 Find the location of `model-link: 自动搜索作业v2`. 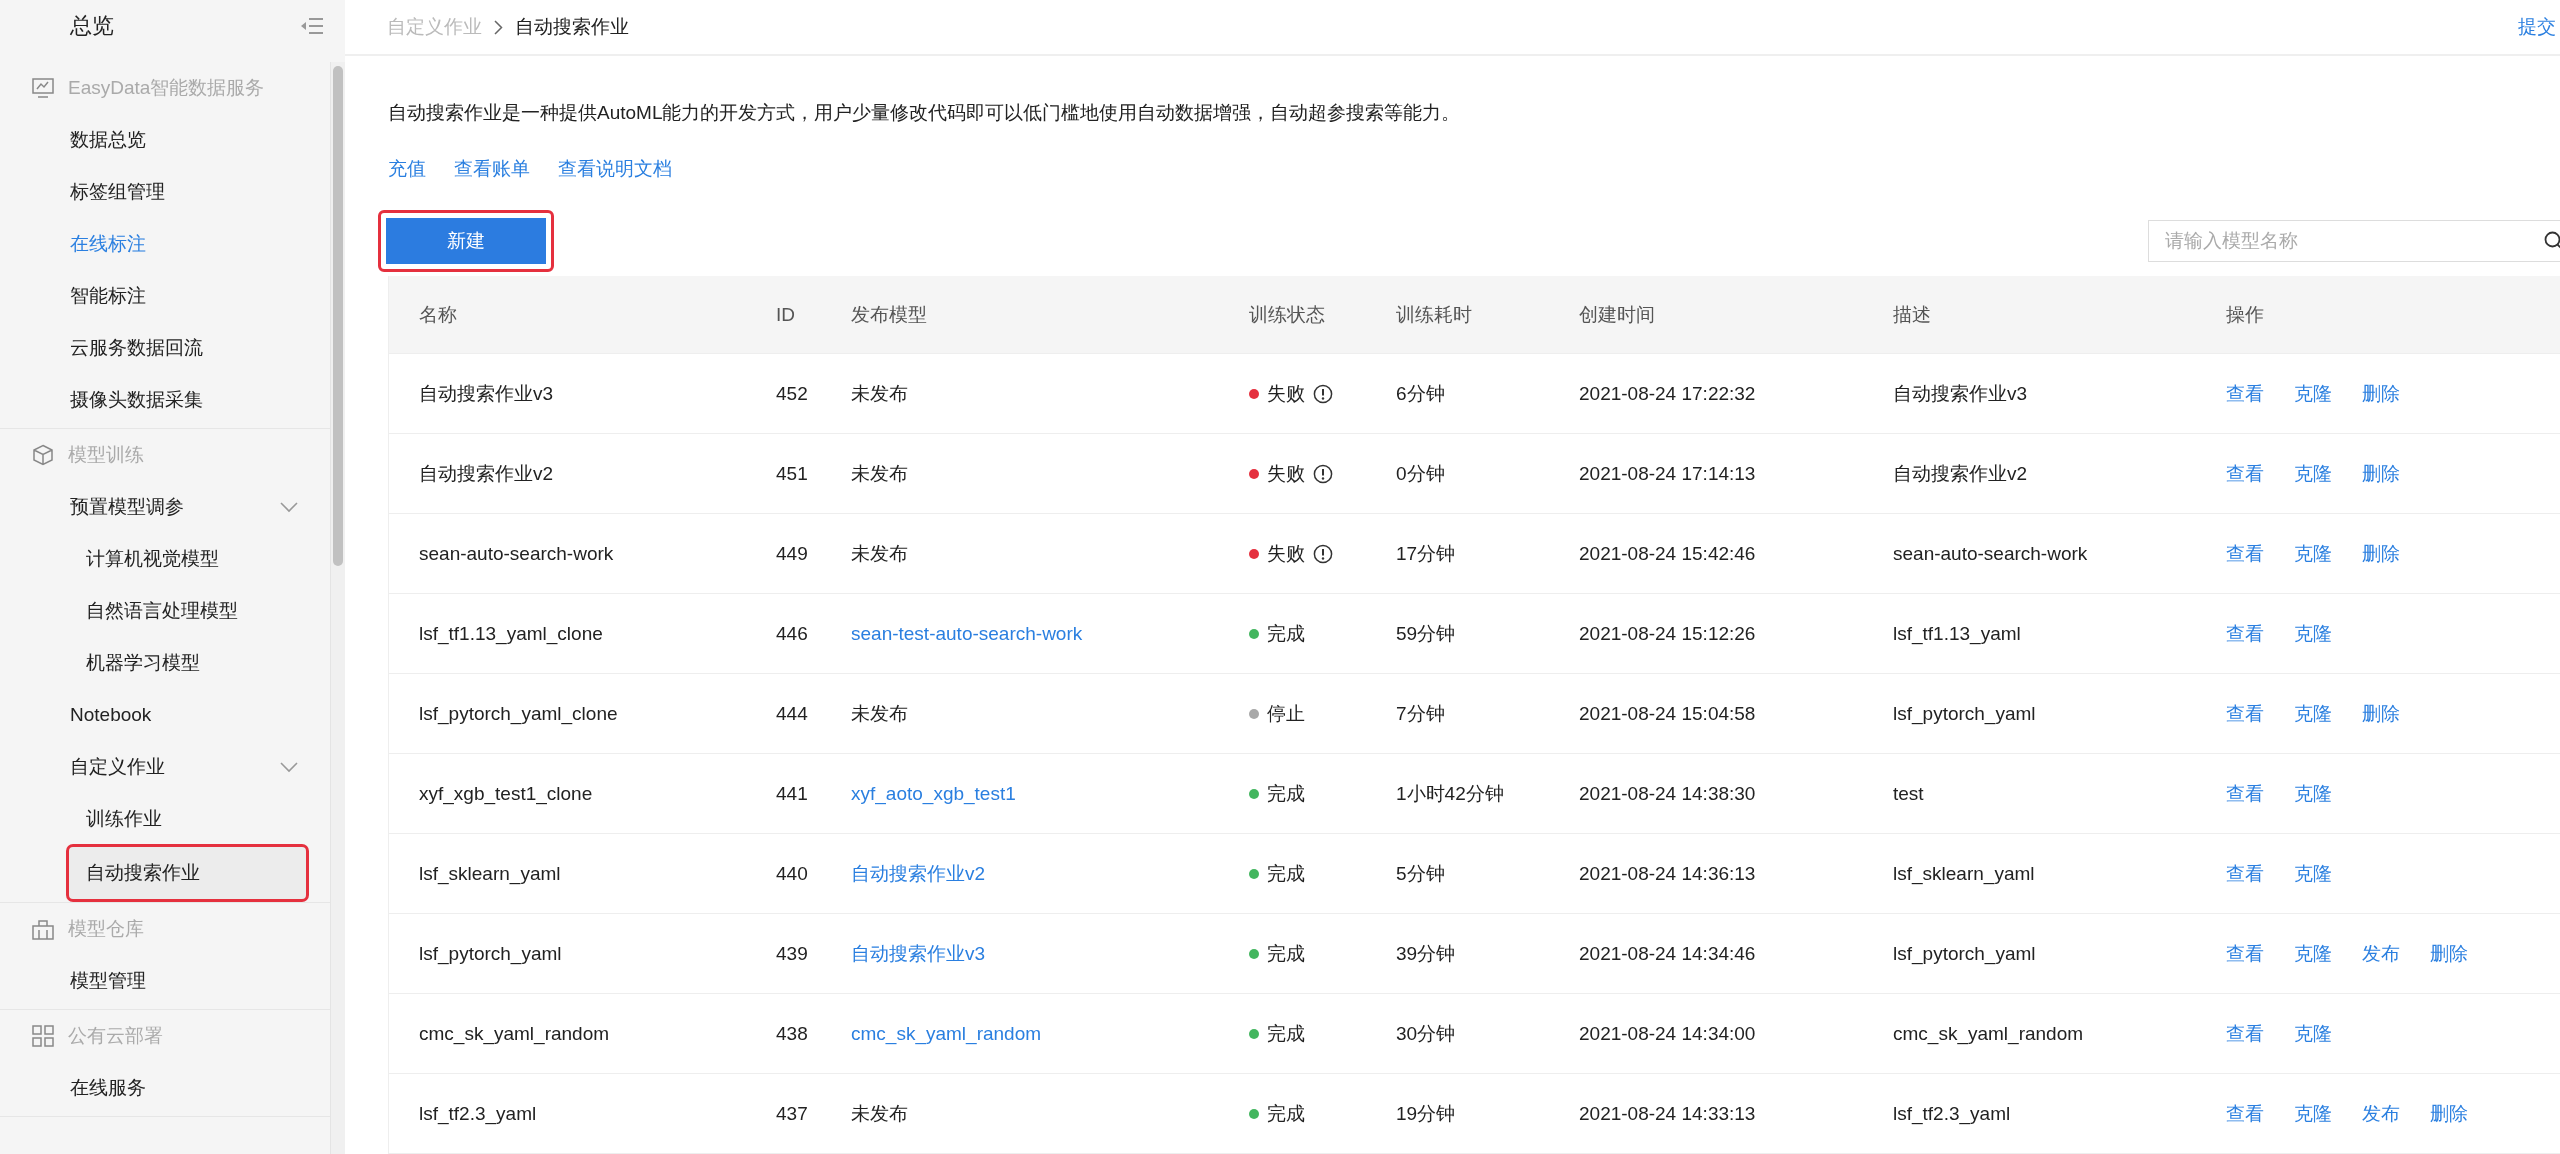

model-link: 自动搜索作业v2 is located at coordinates (918, 873).